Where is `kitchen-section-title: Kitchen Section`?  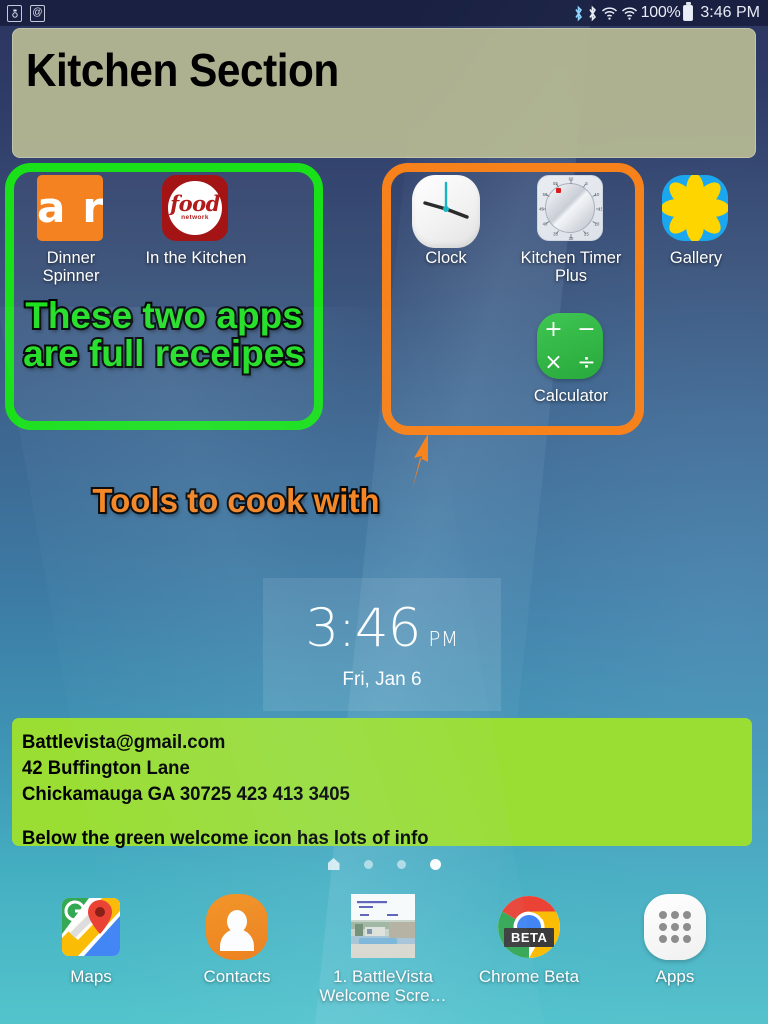 kitchen-section-title: Kitchen Section is located at coordinates (182, 70).